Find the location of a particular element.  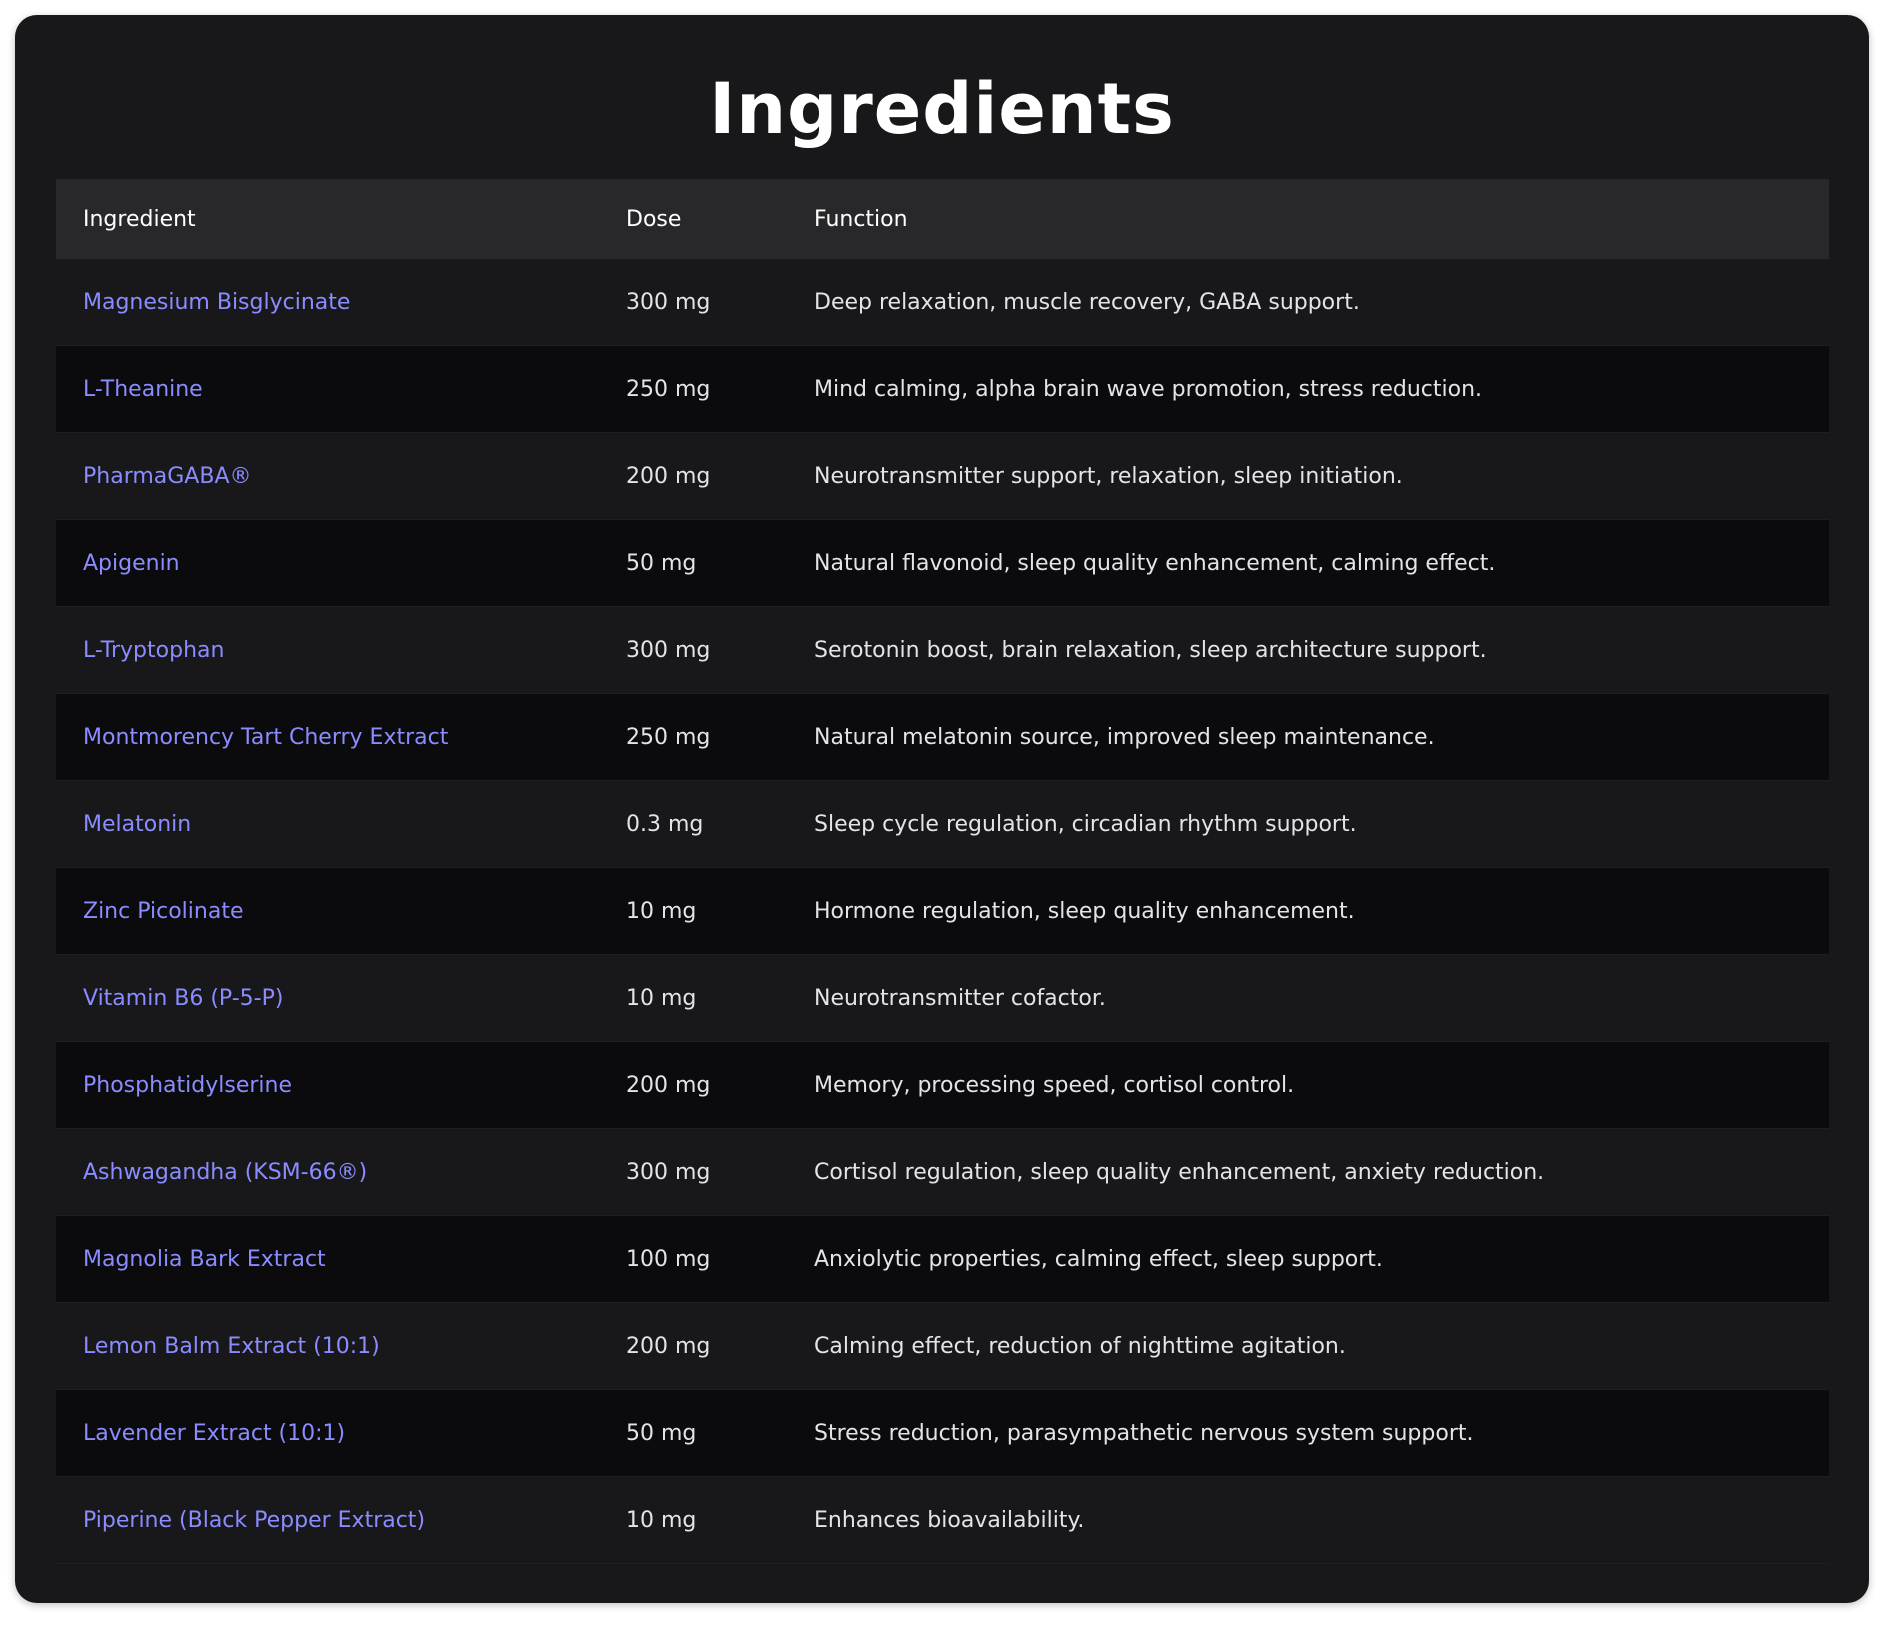

page-title: Ingredients is located at coordinates (942, 109).